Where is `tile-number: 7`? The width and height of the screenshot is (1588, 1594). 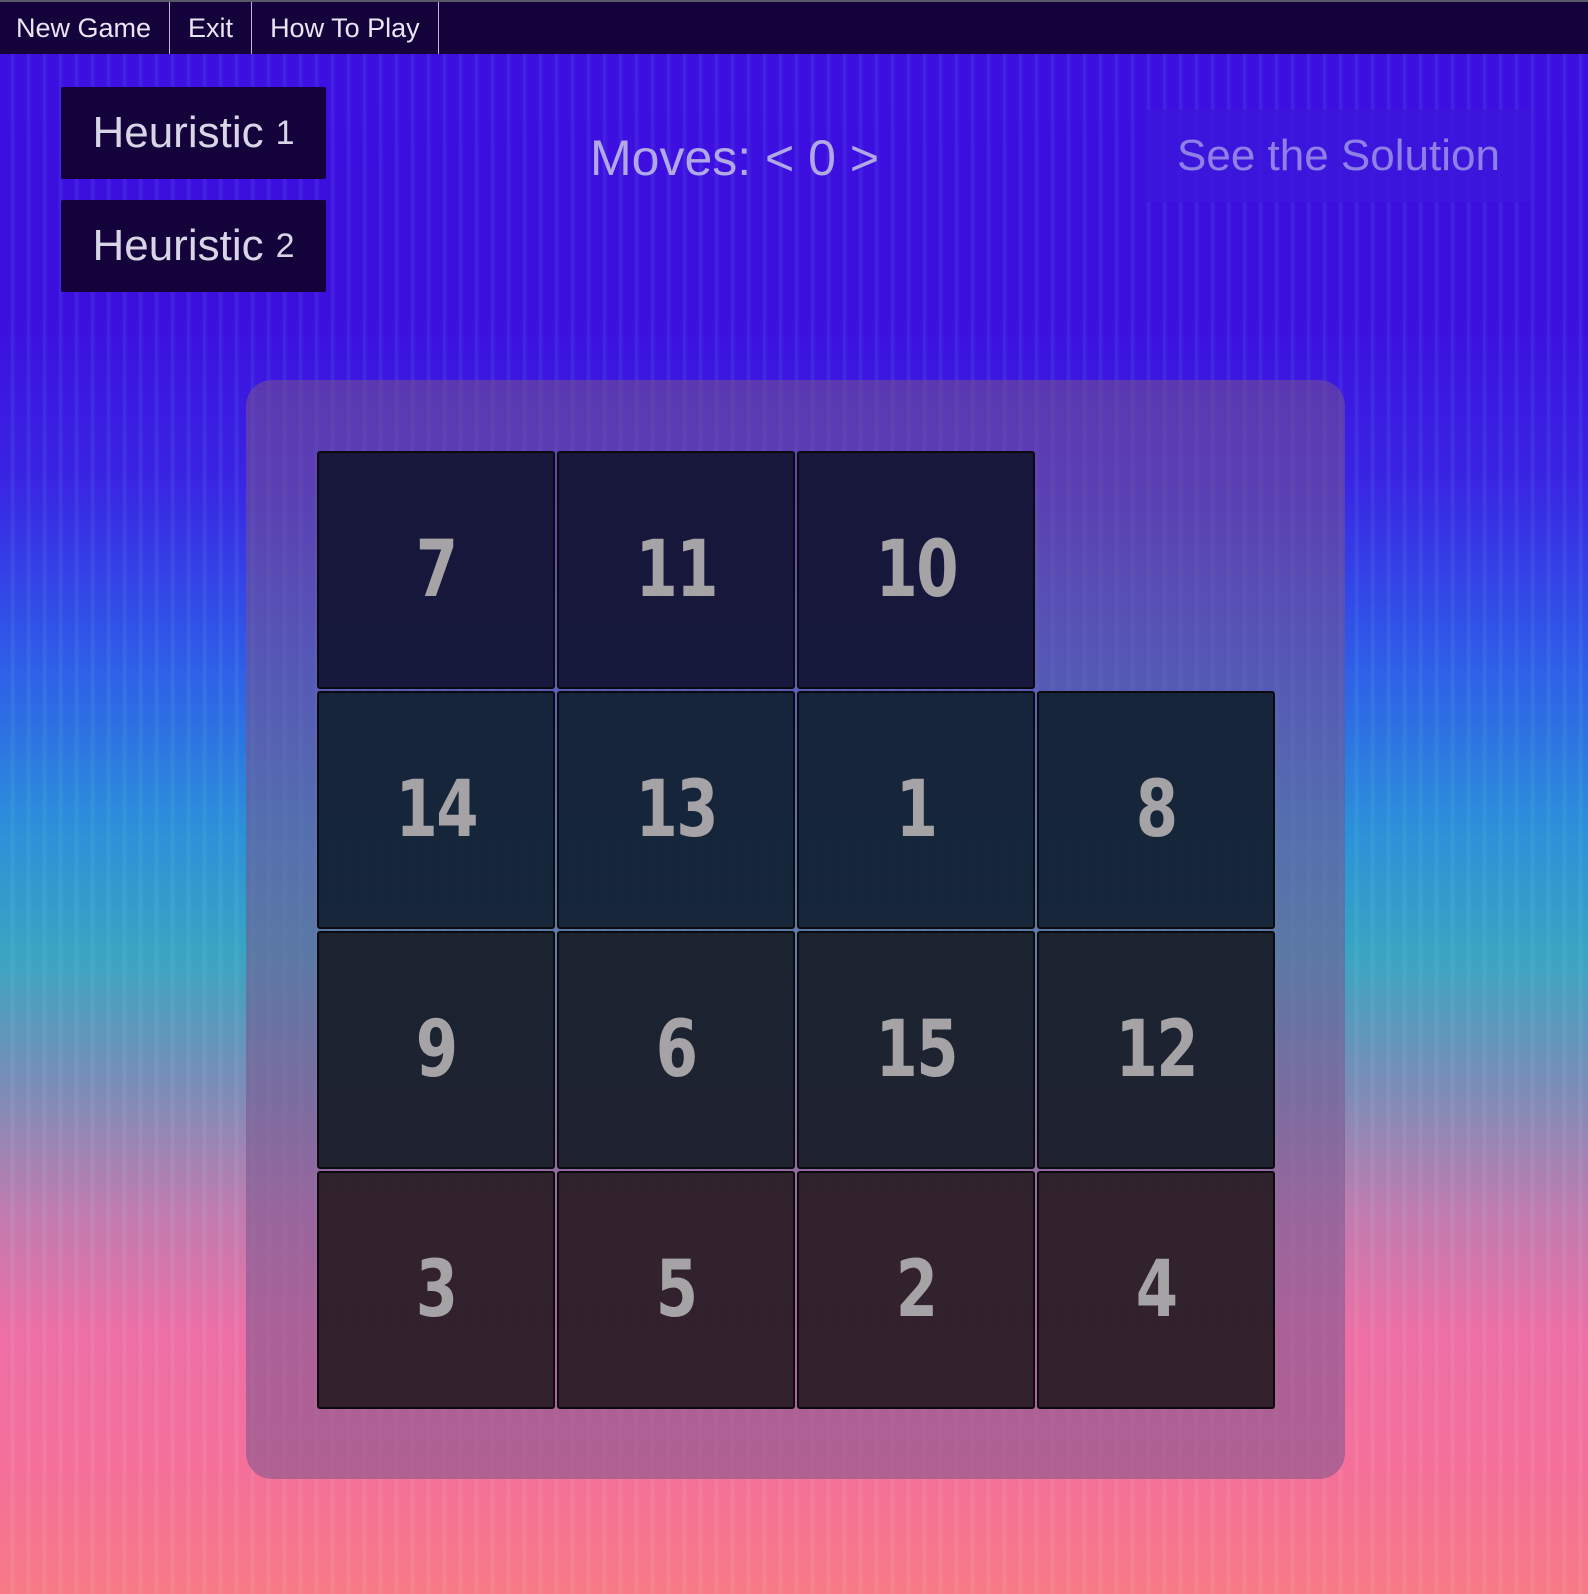
tile-number: 7 is located at coordinates (436, 570).